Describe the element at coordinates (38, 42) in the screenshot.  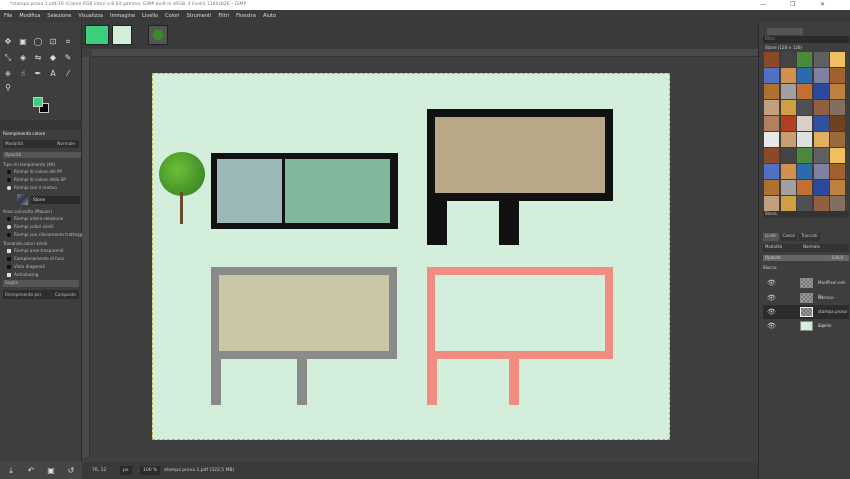
I see `lasso-icon: ◯` at that location.